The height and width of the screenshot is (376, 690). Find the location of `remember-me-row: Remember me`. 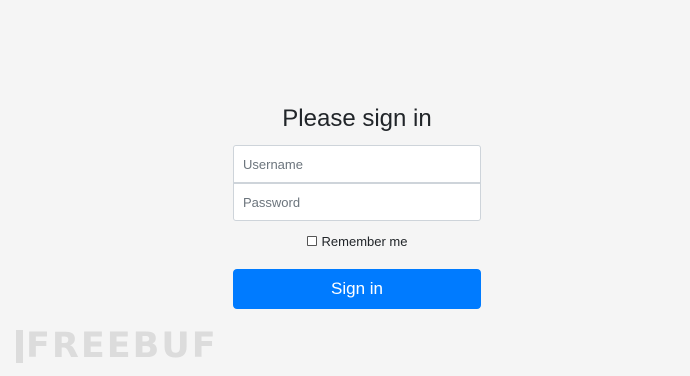

remember-me-row: Remember me is located at coordinates (357, 241).